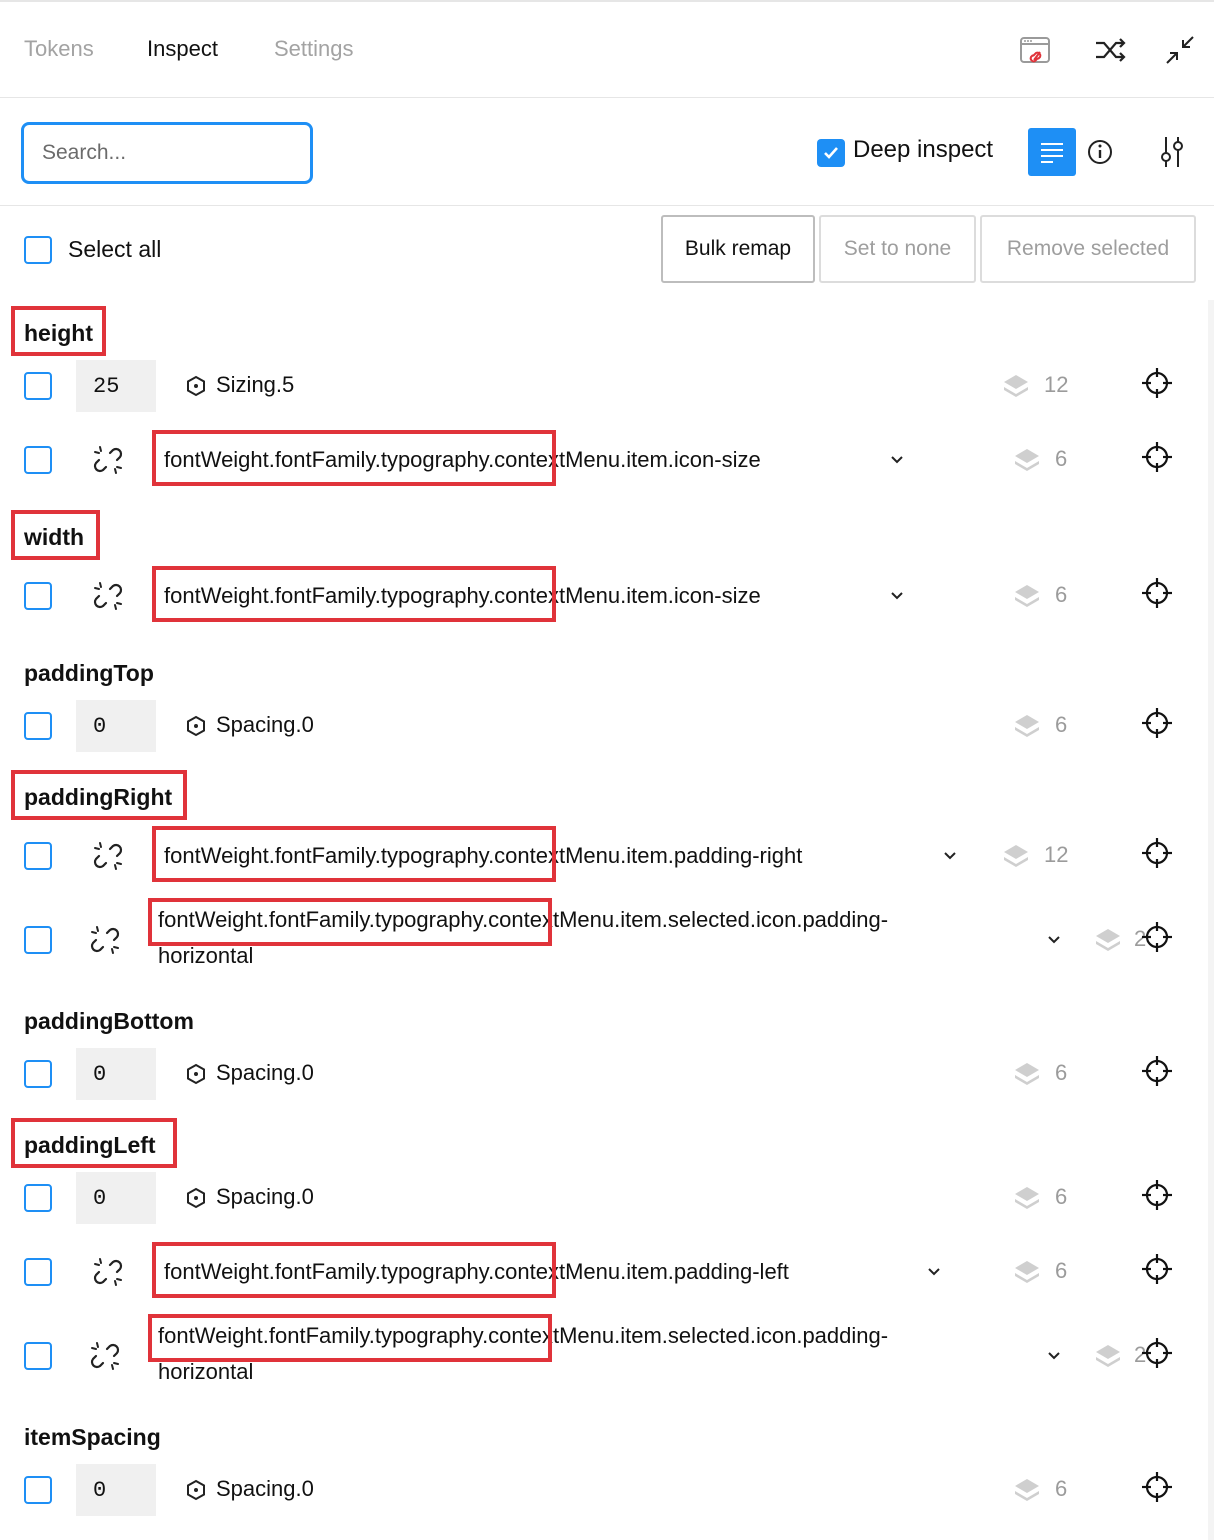 This screenshot has width=1214, height=1540. What do you see at coordinates (1180, 50) in the screenshot?
I see `minimize-icon` at bounding box center [1180, 50].